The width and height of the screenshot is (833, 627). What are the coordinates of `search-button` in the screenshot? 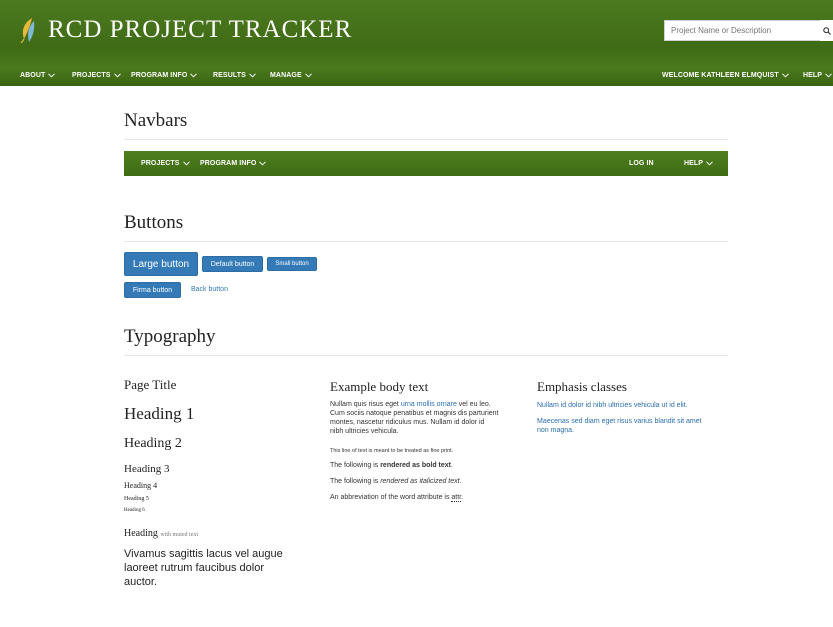 It's located at (826, 30).